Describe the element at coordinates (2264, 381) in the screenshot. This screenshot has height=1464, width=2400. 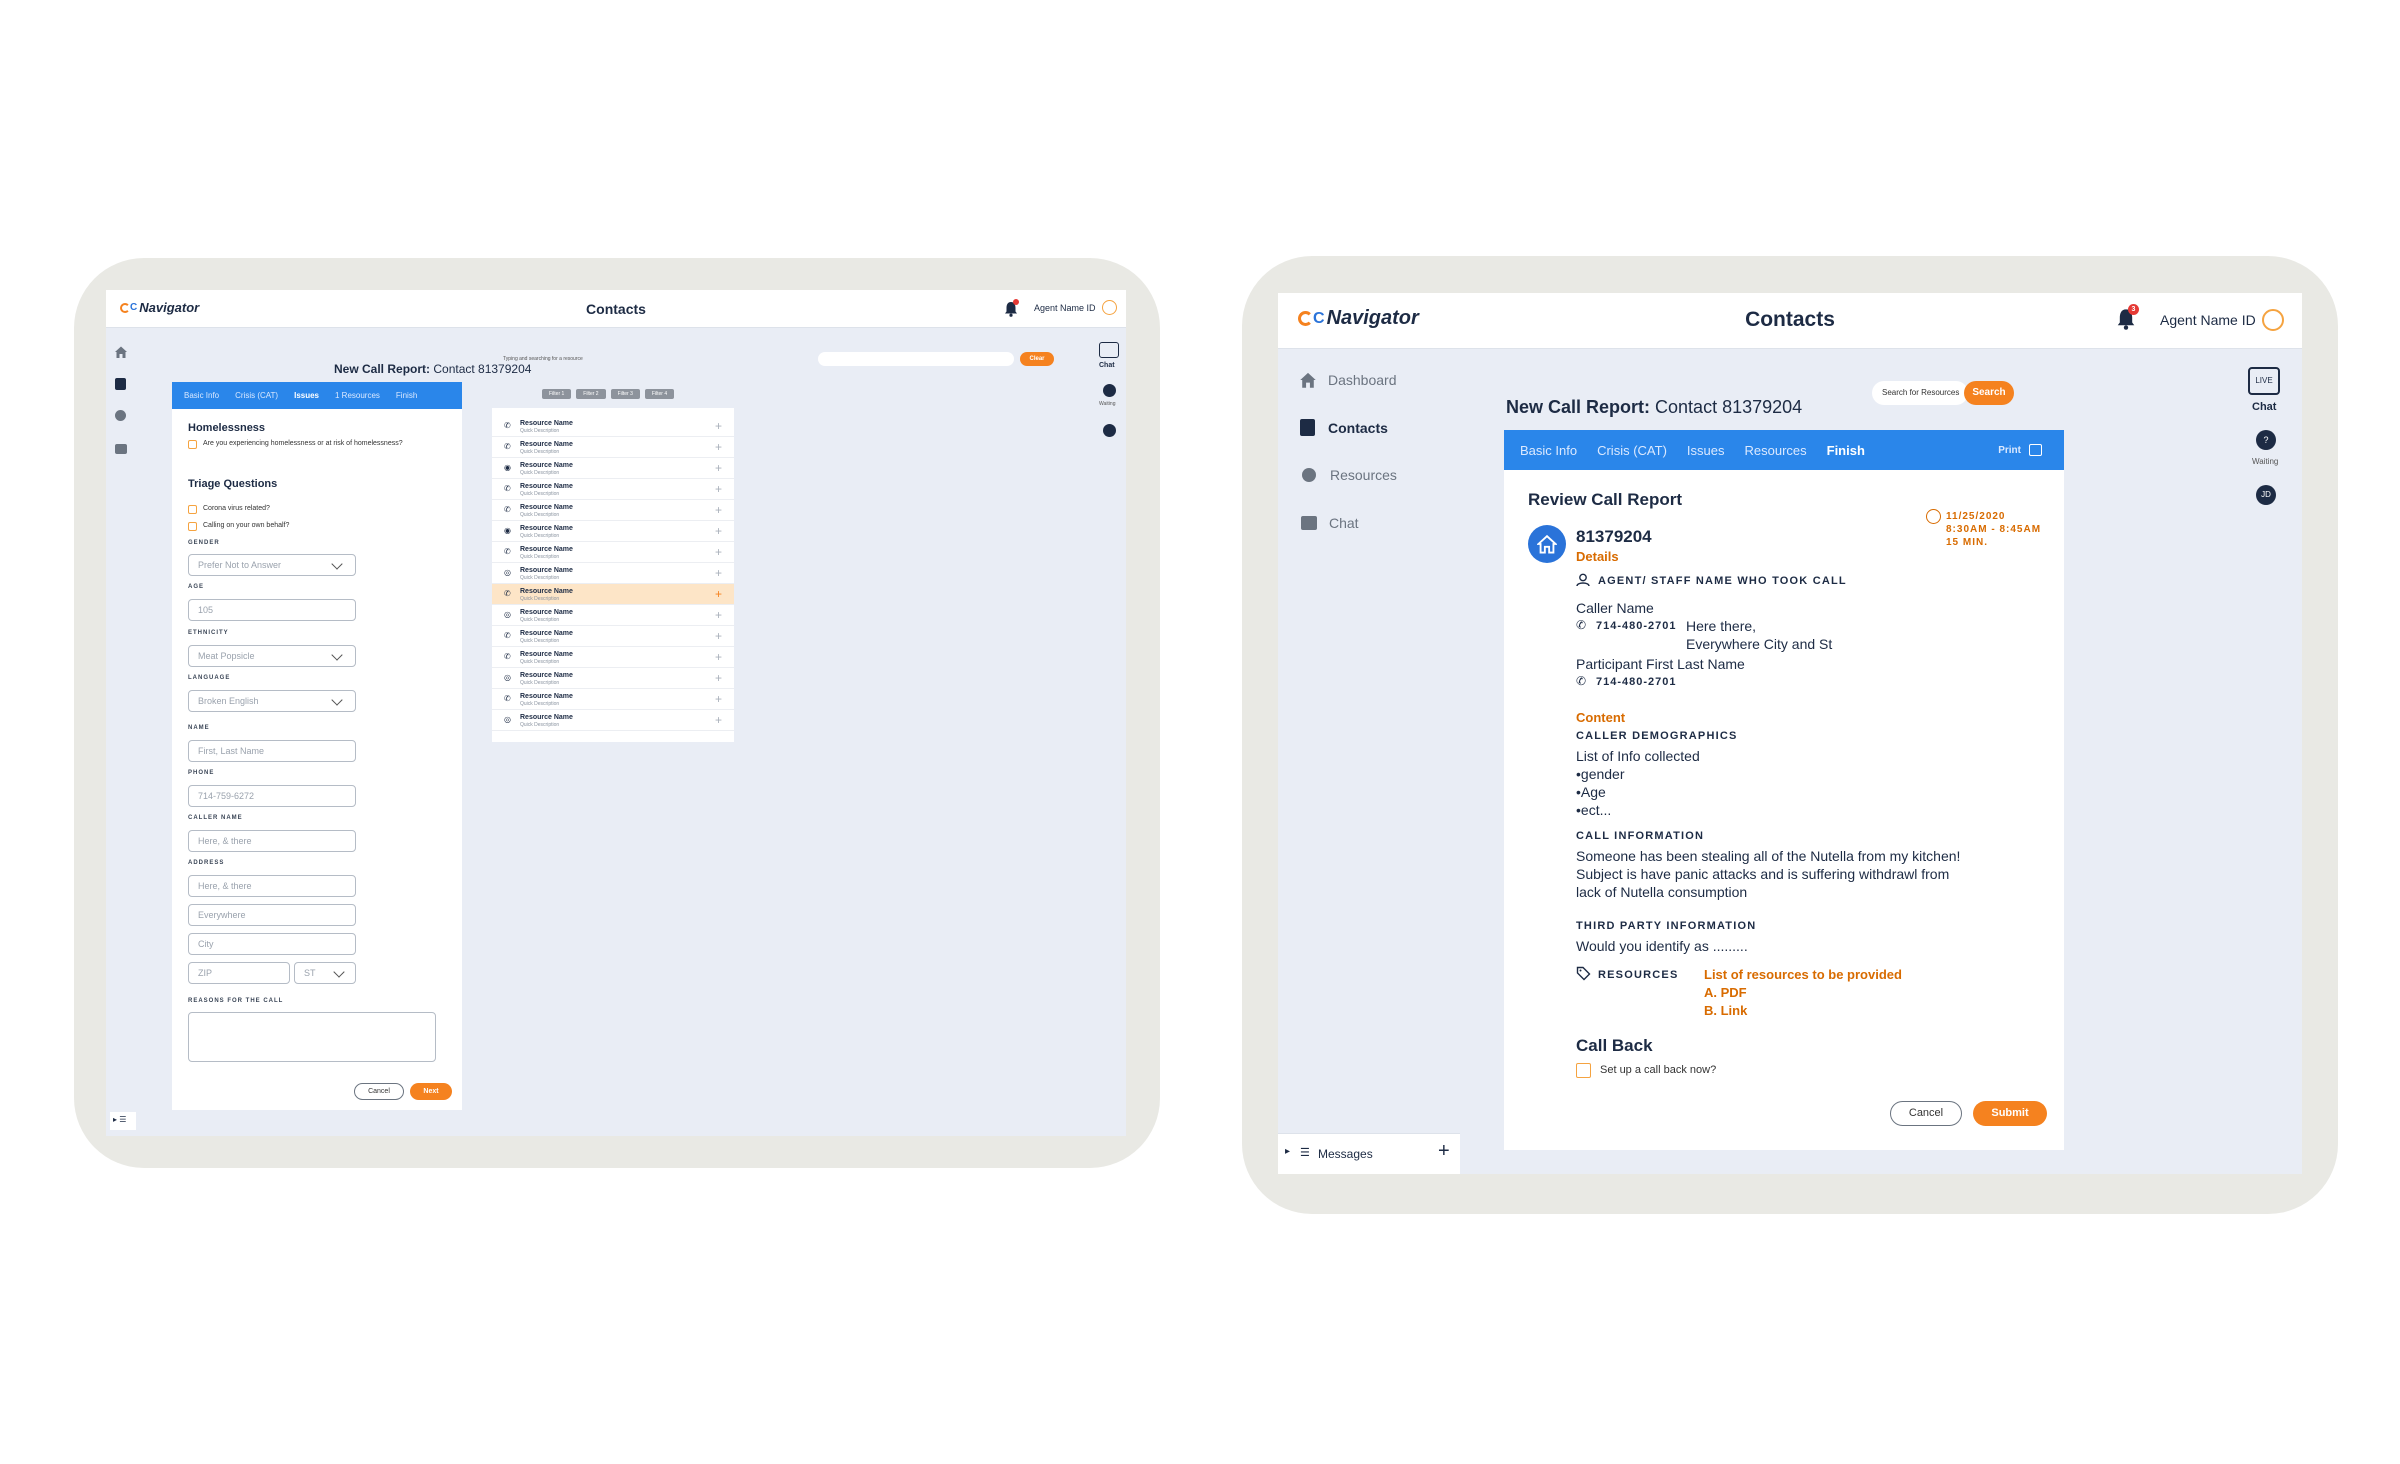
I see `right-chat-live-icon: LIVE` at that location.